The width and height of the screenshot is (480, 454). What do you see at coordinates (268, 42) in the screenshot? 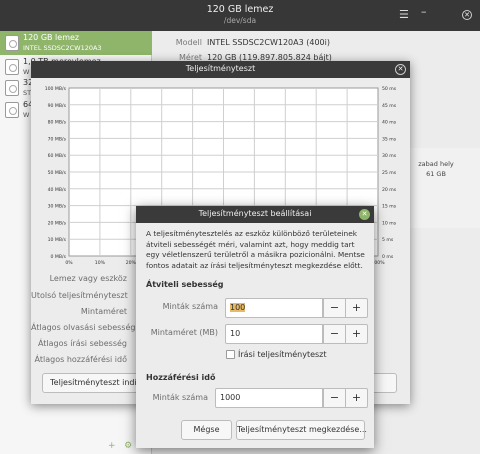
I see `model-value: INTEL SSDSC2CW120A3 (400i)` at bounding box center [268, 42].